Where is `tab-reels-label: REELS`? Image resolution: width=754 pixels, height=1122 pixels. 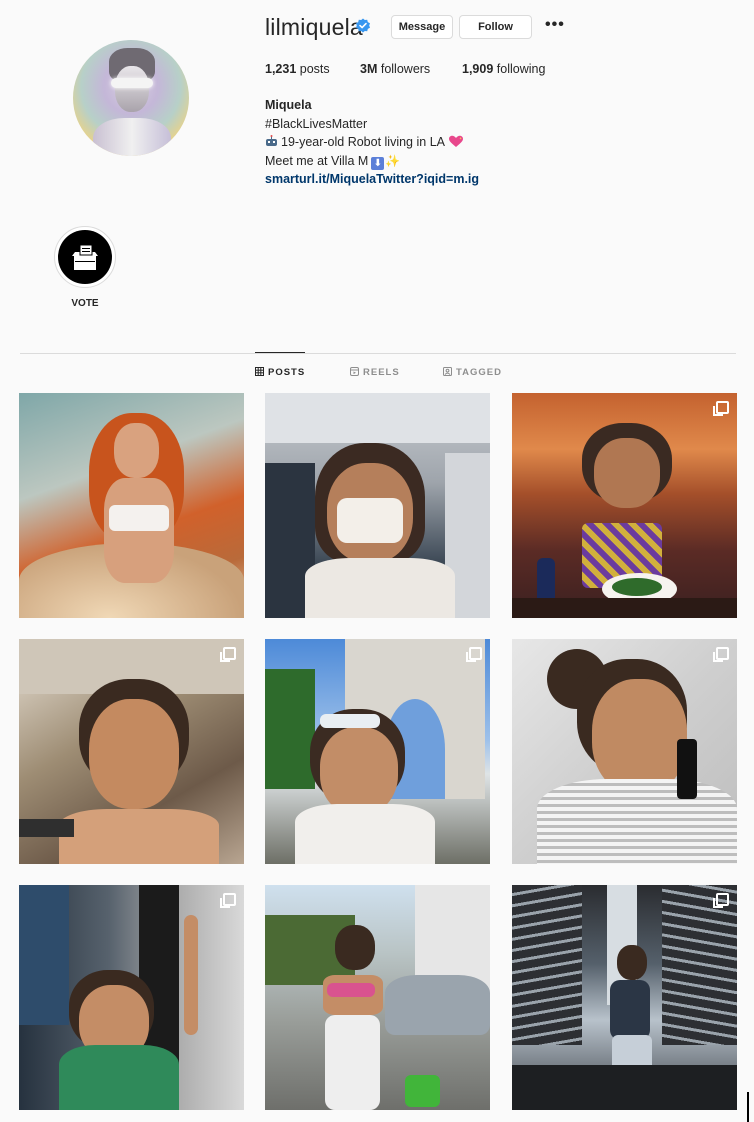 tab-reels-label: REELS is located at coordinates (381, 372).